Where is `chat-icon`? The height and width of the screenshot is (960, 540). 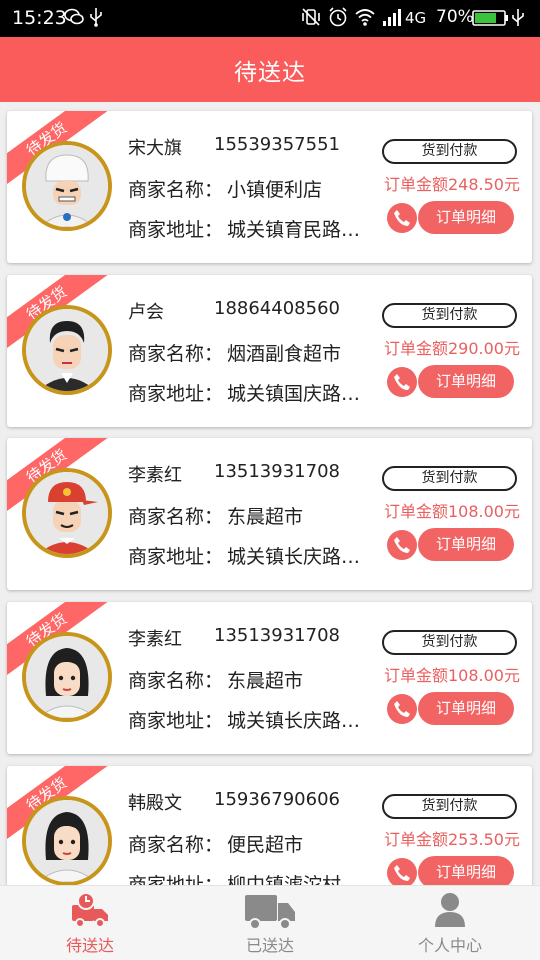
chat-icon is located at coordinates (74, 16).